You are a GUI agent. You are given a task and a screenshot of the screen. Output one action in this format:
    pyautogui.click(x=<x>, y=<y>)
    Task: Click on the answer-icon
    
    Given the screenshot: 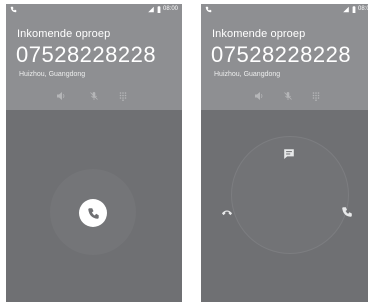 What is the action you would take?
    pyautogui.click(x=347, y=212)
    